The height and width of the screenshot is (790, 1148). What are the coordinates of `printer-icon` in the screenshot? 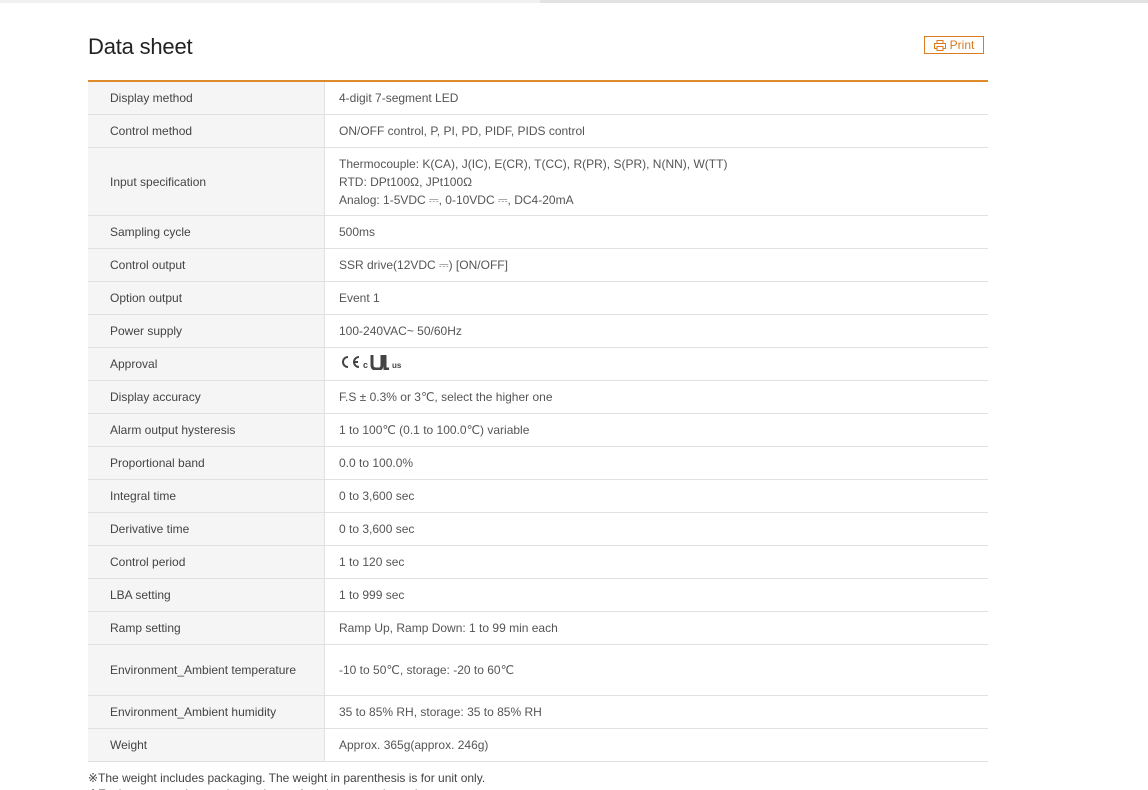 It's located at (939, 45).